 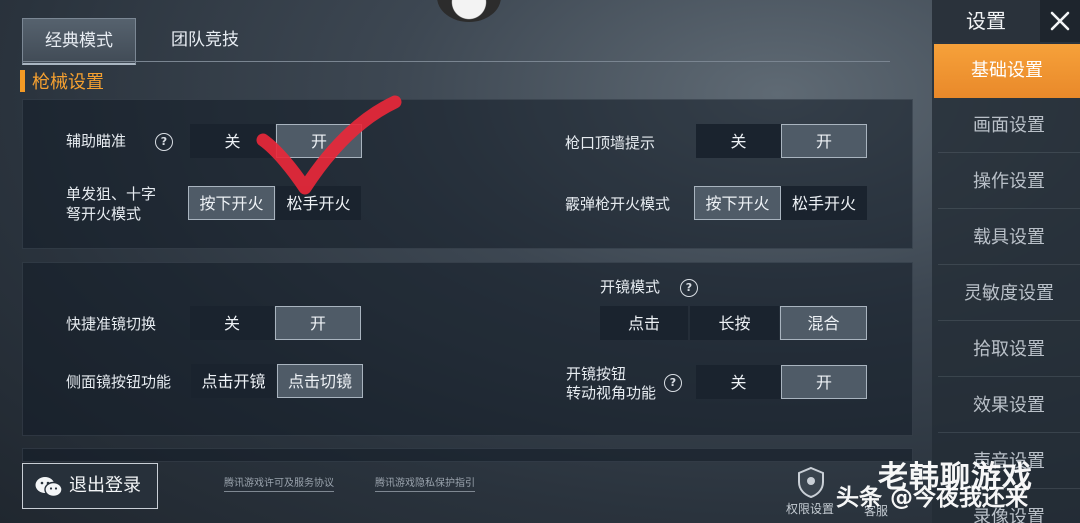 What do you see at coordinates (96, 141) in the screenshot?
I see `aim-assist-label: 辅助瞄准` at bounding box center [96, 141].